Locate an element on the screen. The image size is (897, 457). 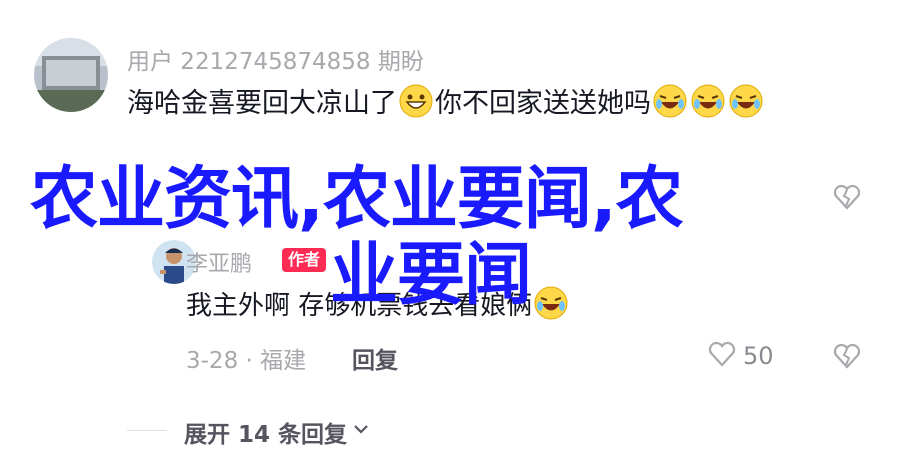
comment-text: 海哈金喜要回大凉山了 你不回家送送她吗 is located at coordinates (487, 104).